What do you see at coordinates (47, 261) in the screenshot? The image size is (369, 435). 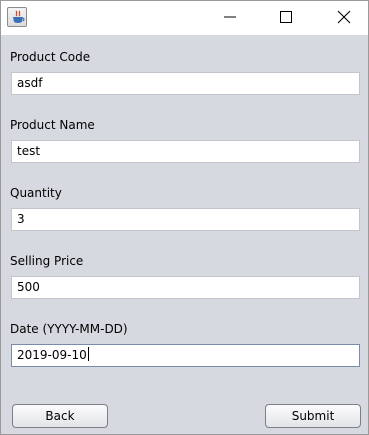 I see `selling-price-label: Selling Price` at bounding box center [47, 261].